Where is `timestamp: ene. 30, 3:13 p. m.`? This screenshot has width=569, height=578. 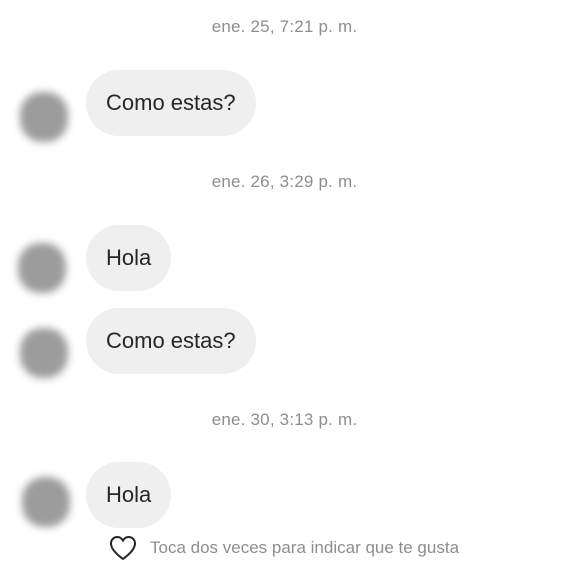
timestamp: ene. 30, 3:13 p. m. is located at coordinates (284, 419).